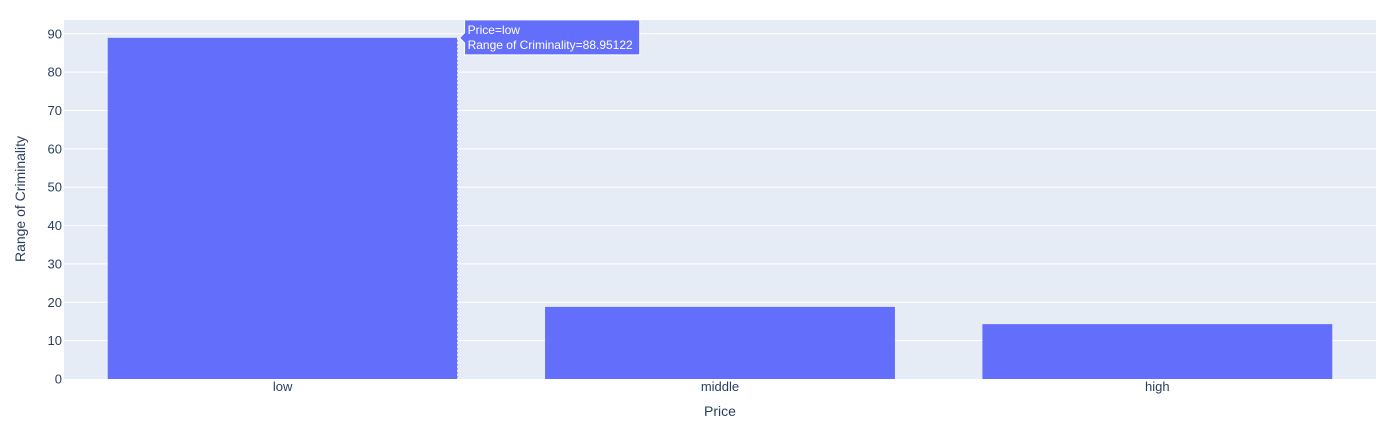 The image size is (1400, 425). What do you see at coordinates (55, 110) in the screenshot?
I see `y-tick-label: 70` at bounding box center [55, 110].